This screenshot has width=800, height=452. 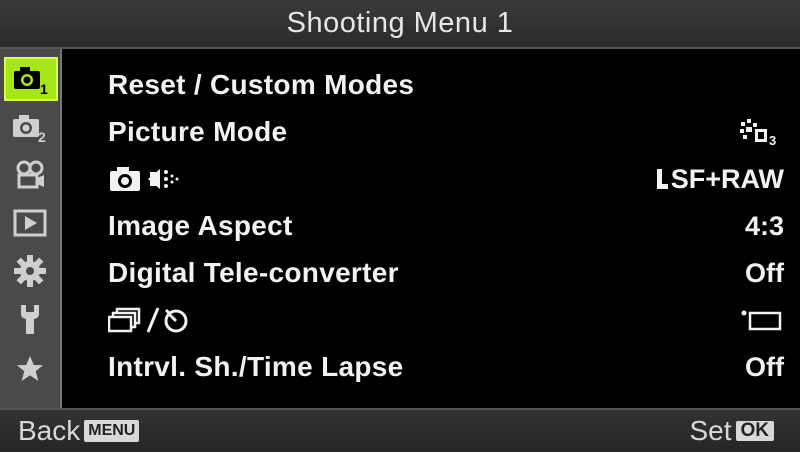 I want to click on back-hint: Back MENU, so click(x=79, y=431).